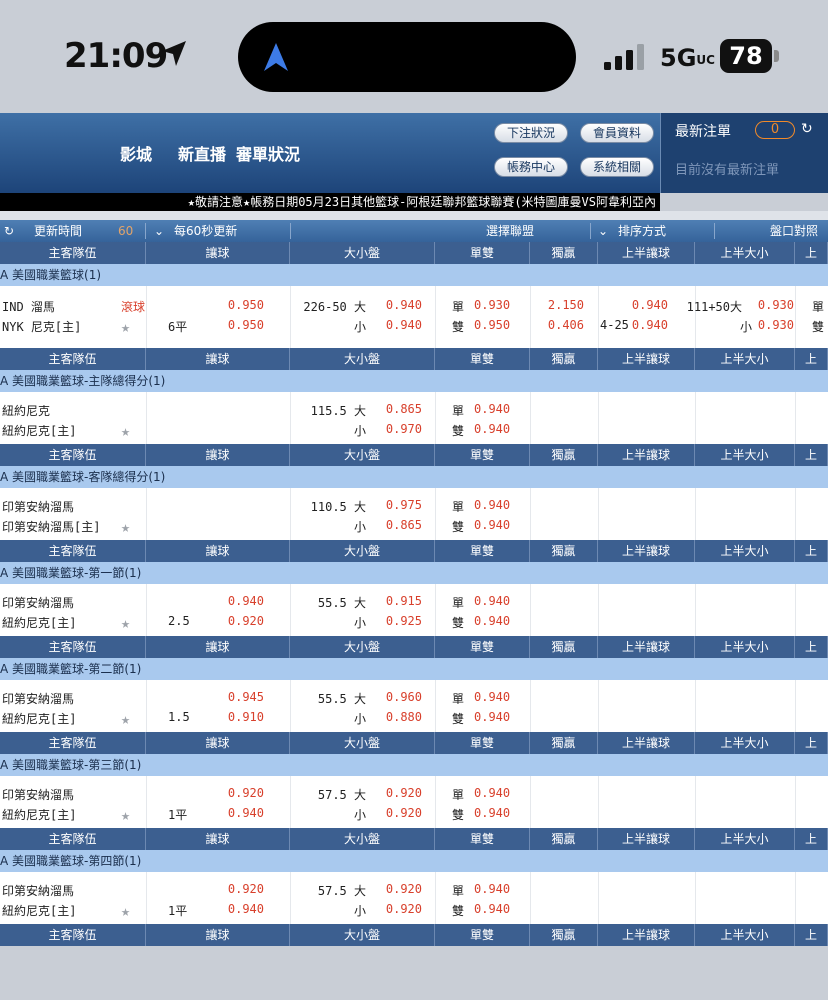 The image size is (828, 1000). Describe the element at coordinates (39, 431) in the screenshot. I see `away-team-name: 紐約尼克[主]` at that location.